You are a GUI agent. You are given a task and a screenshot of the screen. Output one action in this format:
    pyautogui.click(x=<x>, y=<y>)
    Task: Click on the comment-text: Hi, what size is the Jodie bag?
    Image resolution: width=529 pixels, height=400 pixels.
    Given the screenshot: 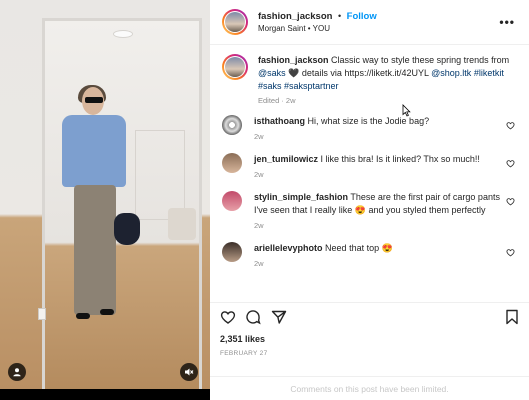 What is the action you would take?
    pyautogui.click(x=368, y=121)
    